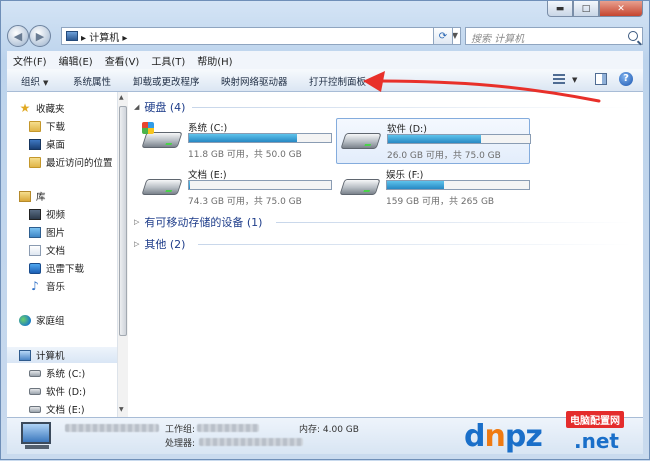 The height and width of the screenshot is (461, 650). I want to click on workgroup-label: 工作组:, so click(180, 430).